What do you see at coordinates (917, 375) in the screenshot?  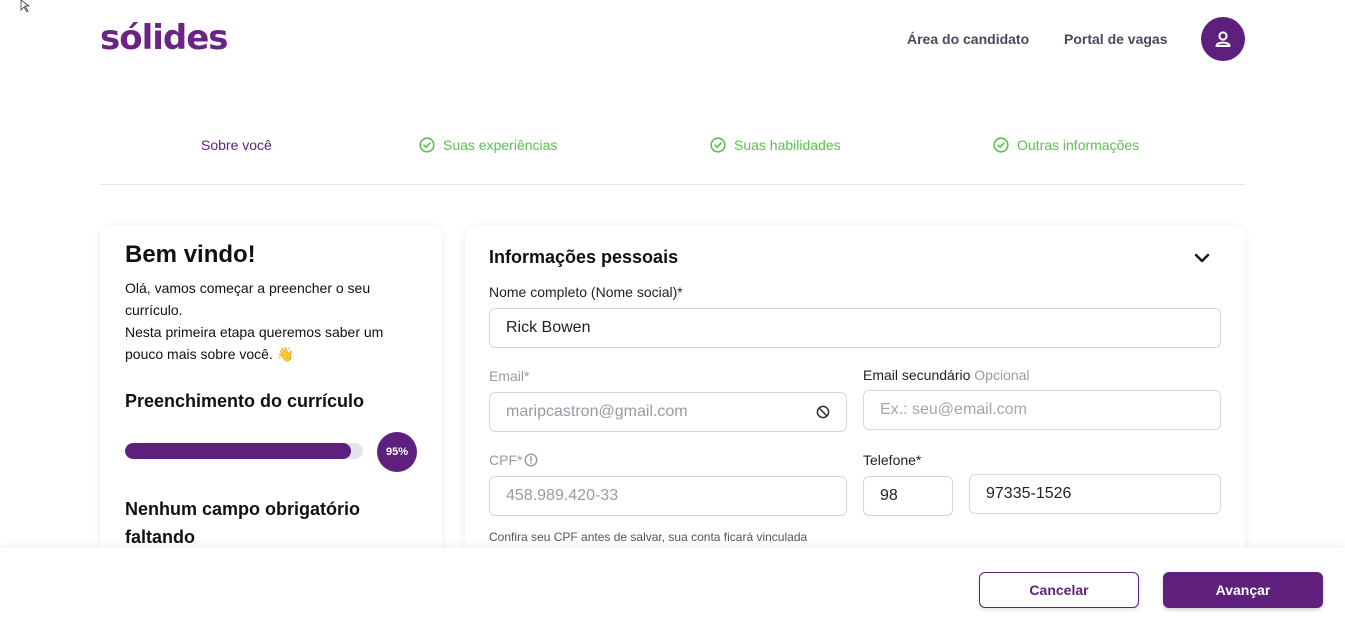 I see `email2-label-text: Email secundário` at bounding box center [917, 375].